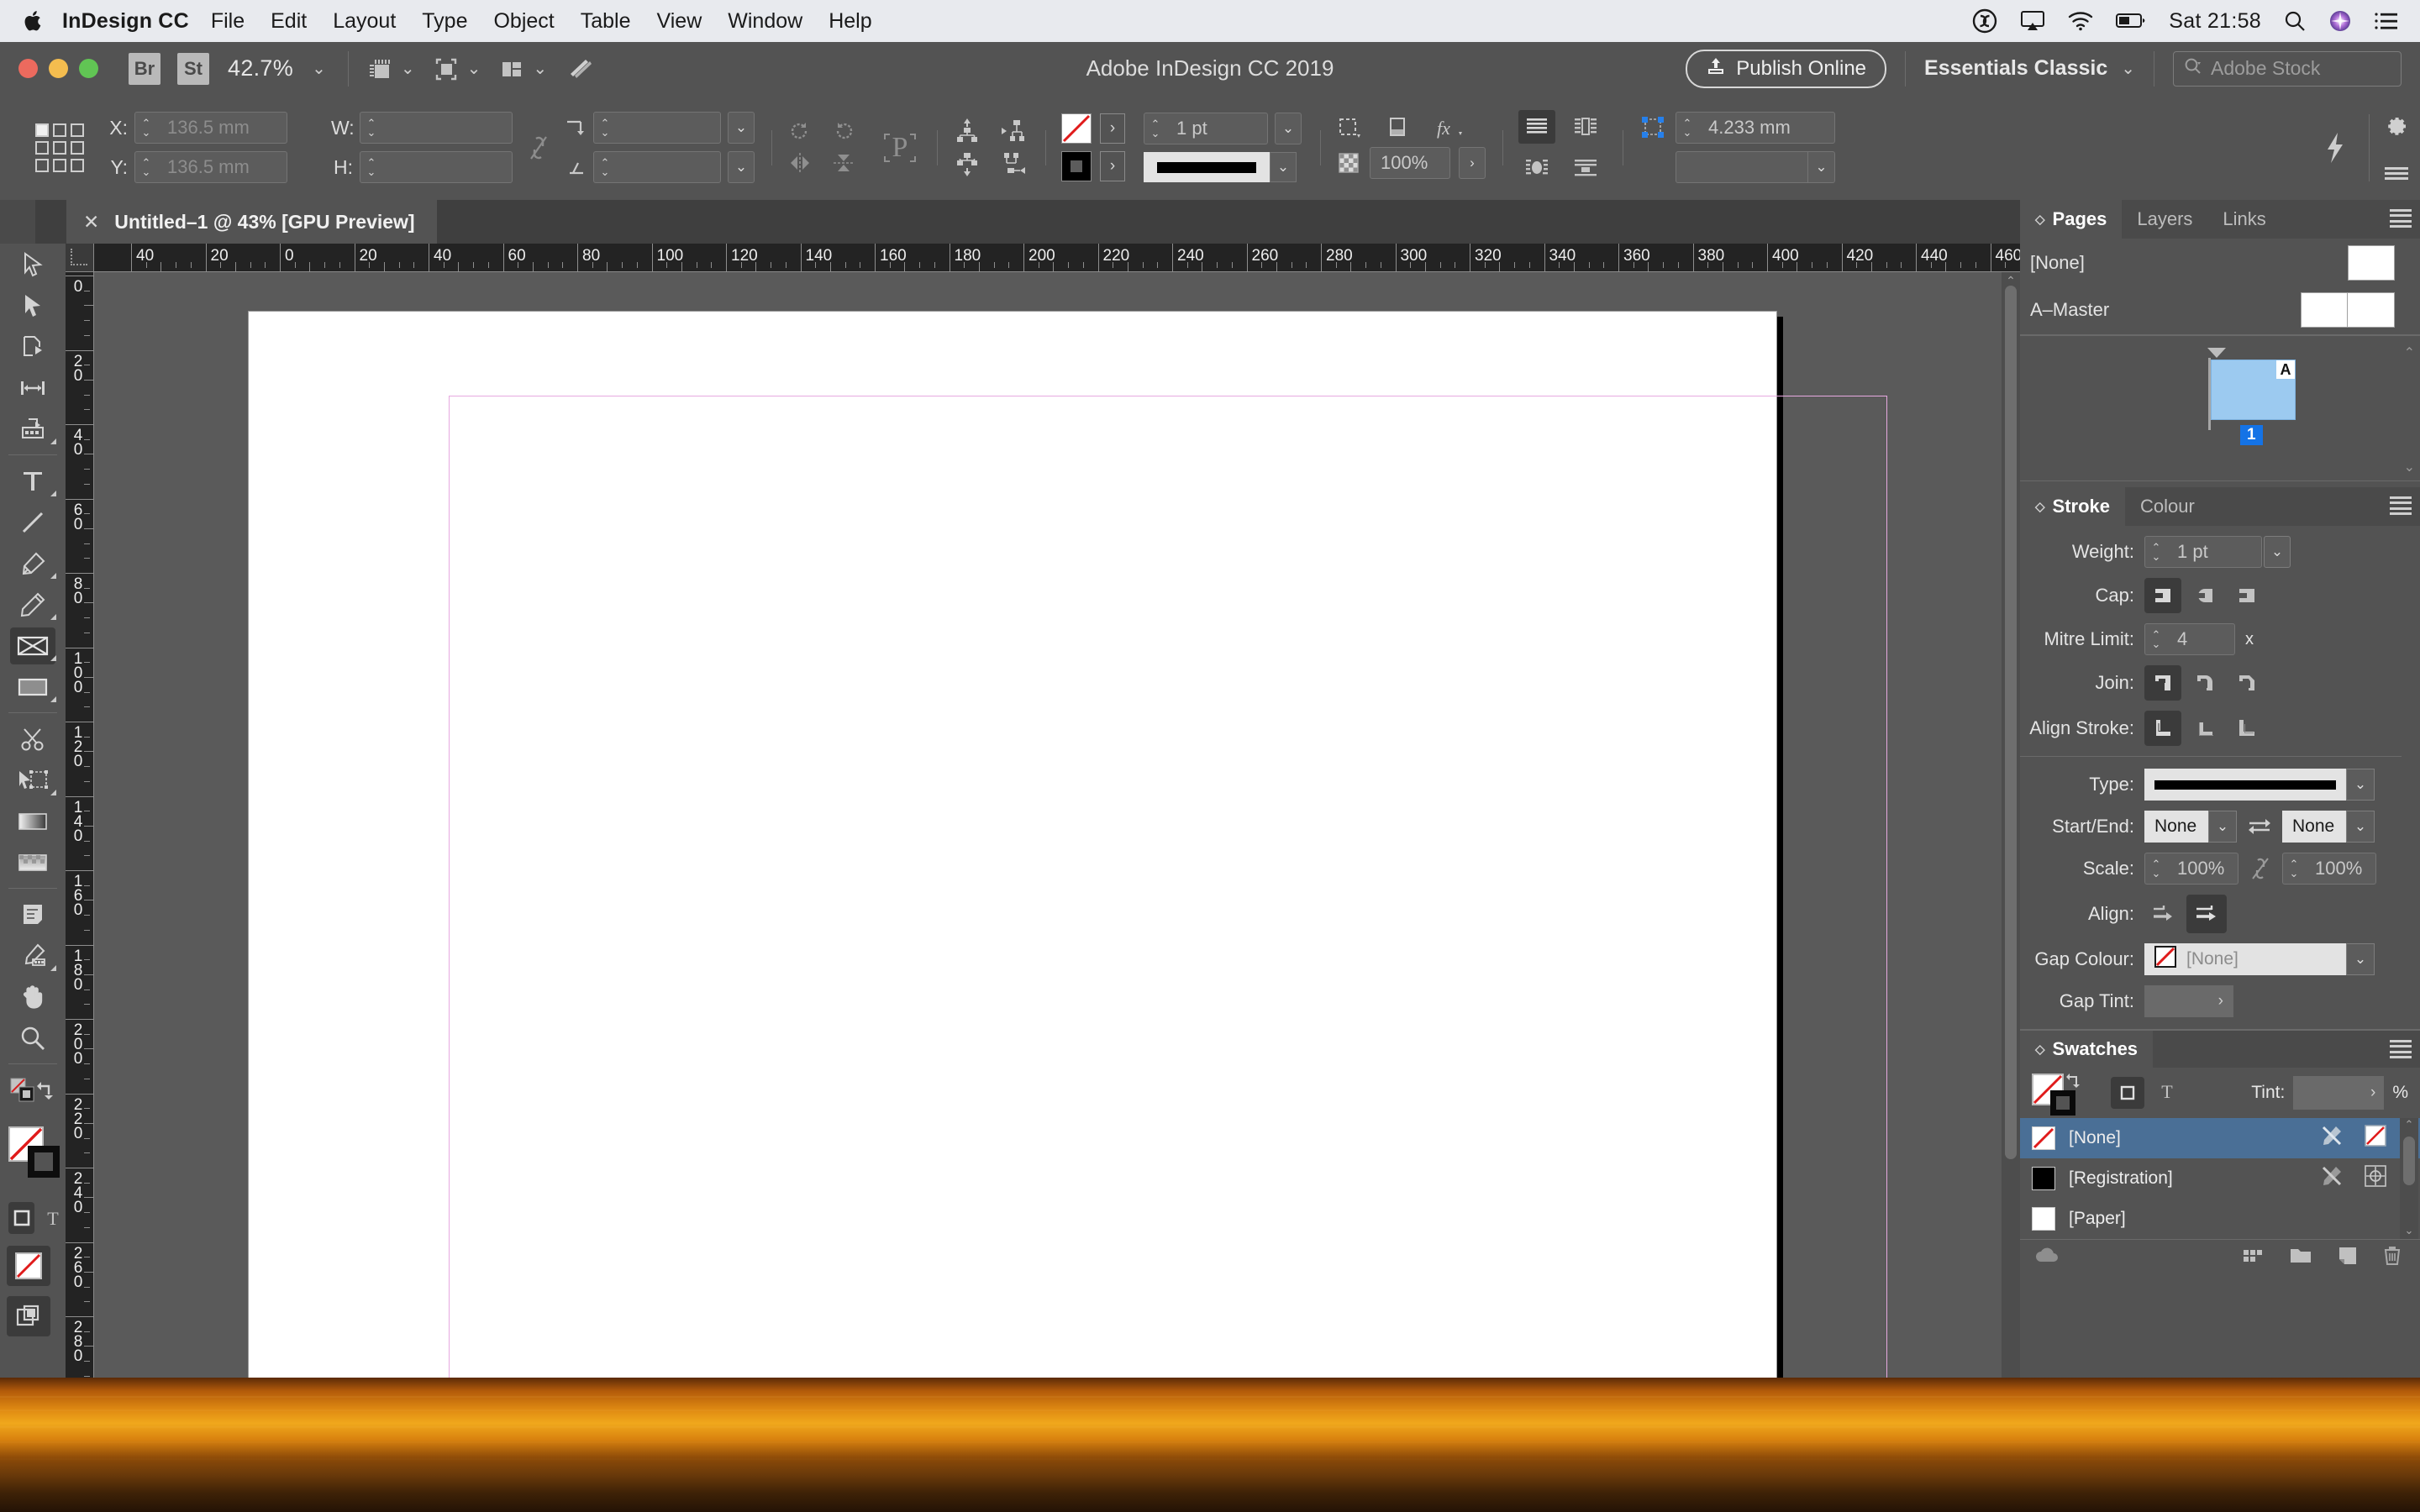 The width and height of the screenshot is (2420, 1512). Describe the element at coordinates (1076, 166) in the screenshot. I see `fill-swatch-black` at that location.